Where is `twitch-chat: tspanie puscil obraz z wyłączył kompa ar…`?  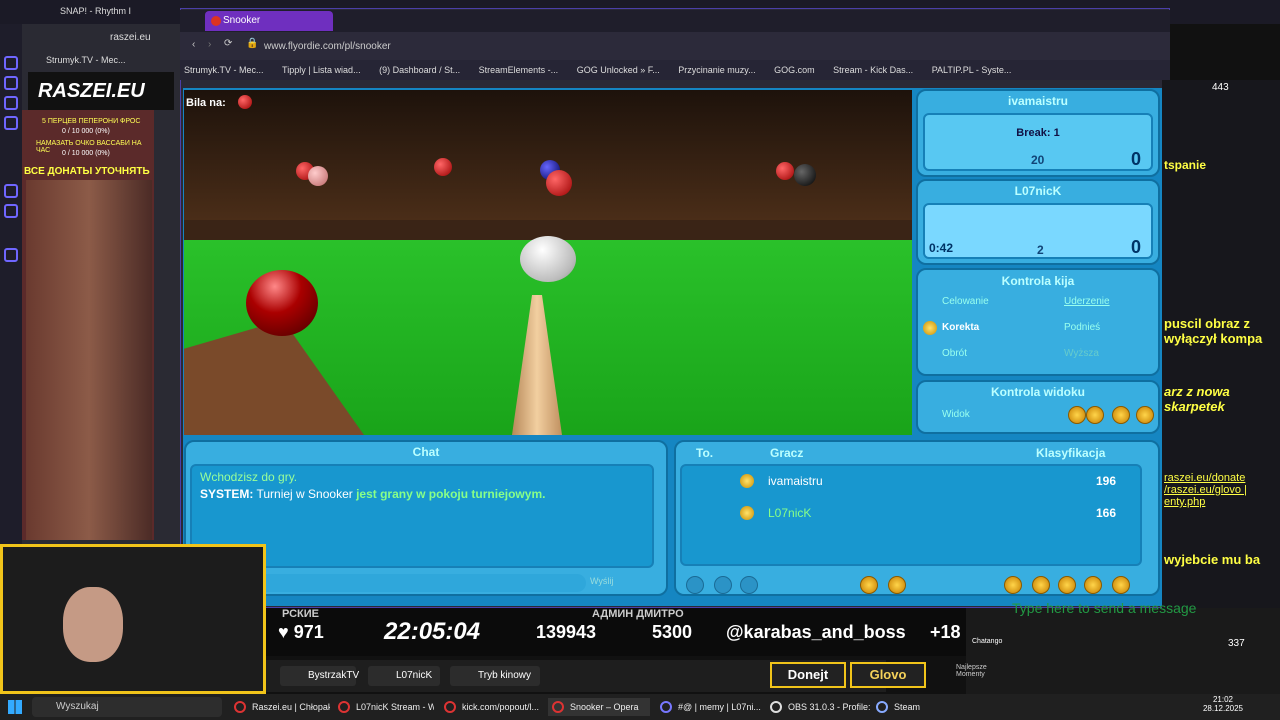
twitch-chat: tspanie puscil obraz z wyłączył kompa ar… is located at coordinates (1221, 352).